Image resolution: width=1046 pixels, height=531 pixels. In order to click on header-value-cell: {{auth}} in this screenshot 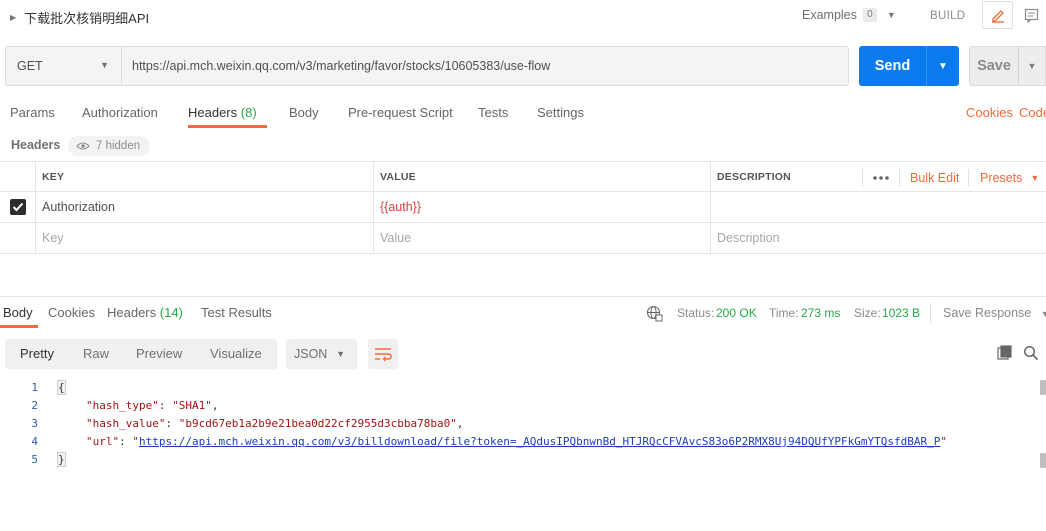, I will do `click(541, 207)`.